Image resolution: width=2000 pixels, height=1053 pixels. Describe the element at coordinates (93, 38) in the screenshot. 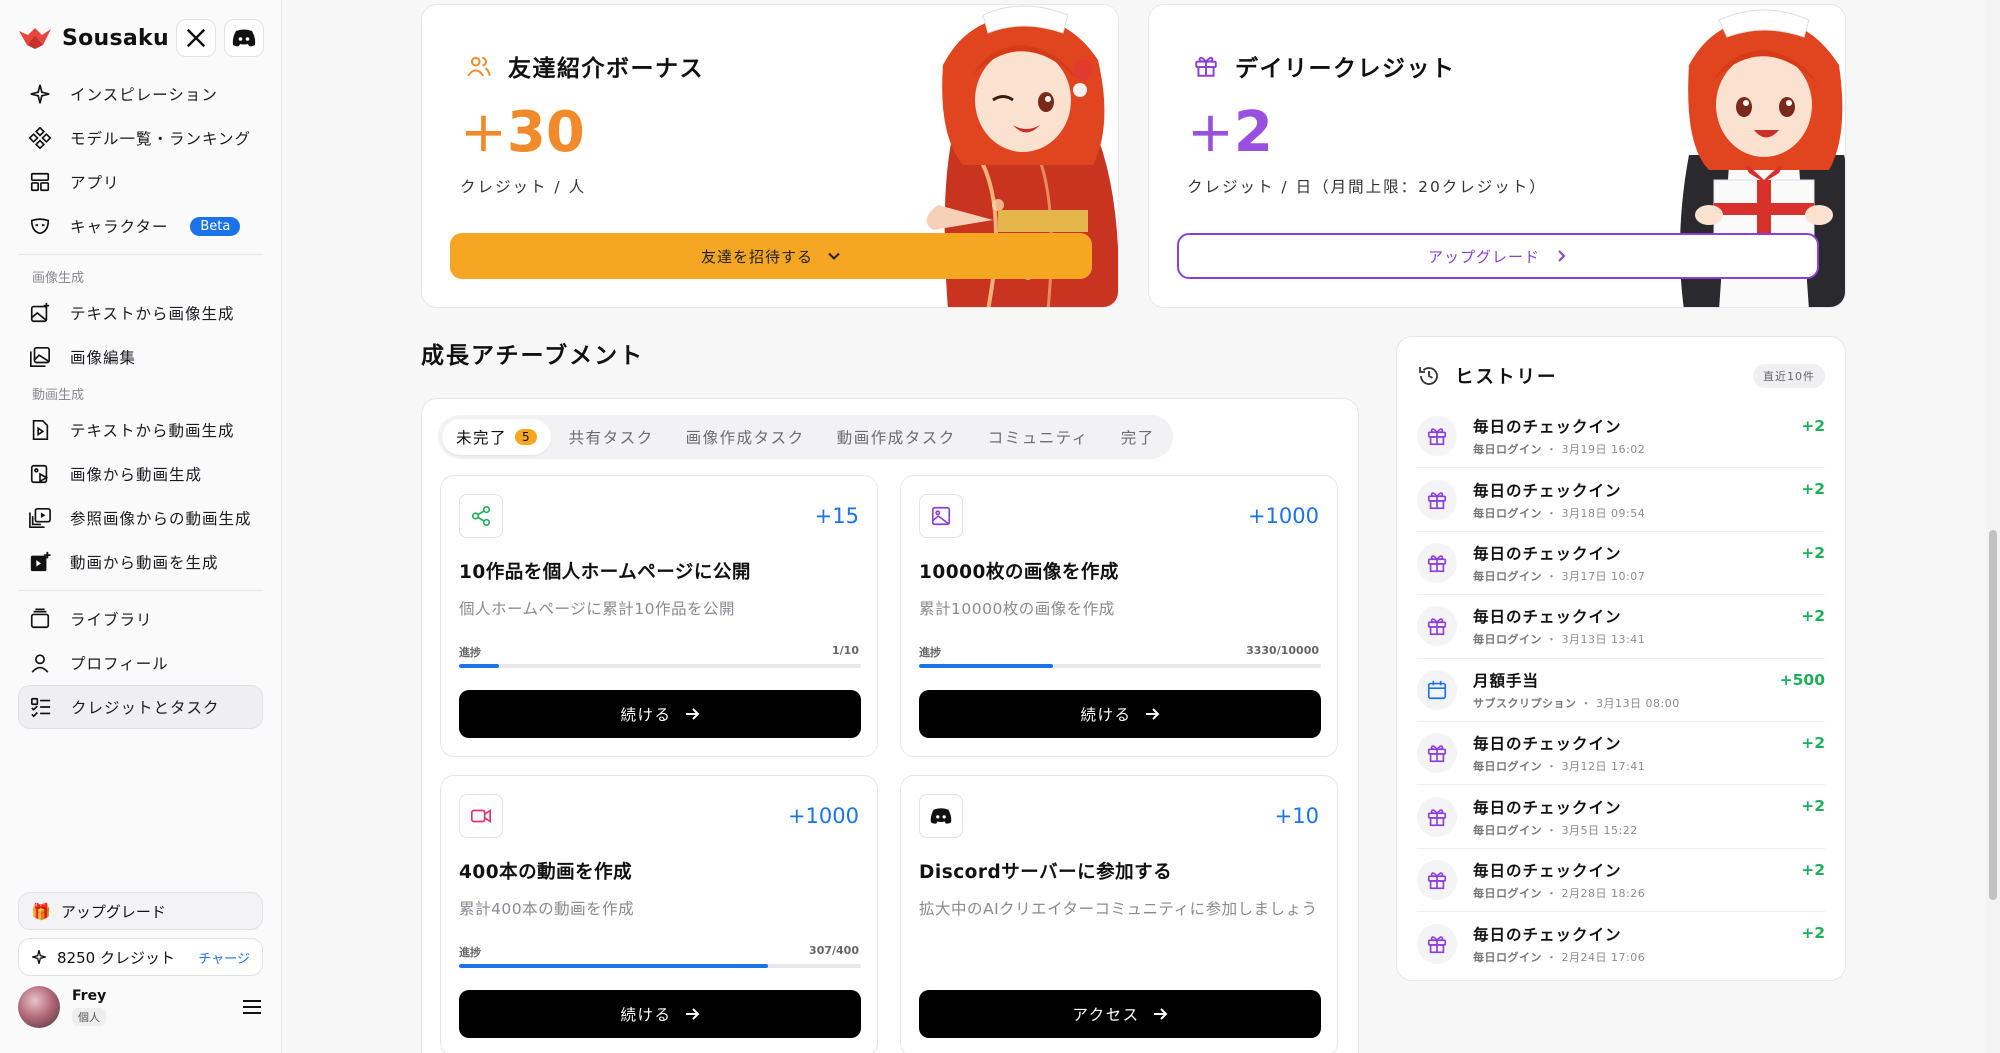

I see `brand: Sousaku` at that location.